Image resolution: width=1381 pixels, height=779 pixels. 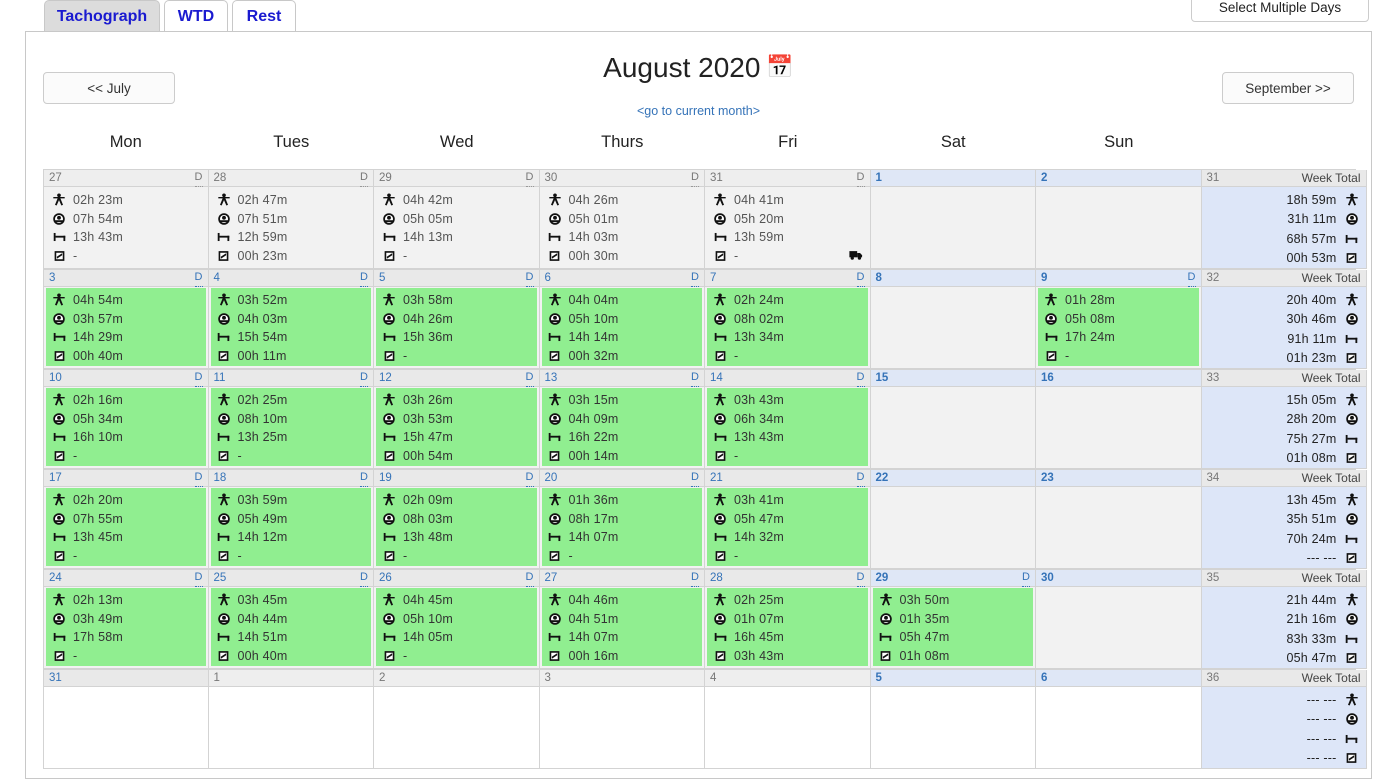 I want to click on work-icon, so click(x=1352, y=300).